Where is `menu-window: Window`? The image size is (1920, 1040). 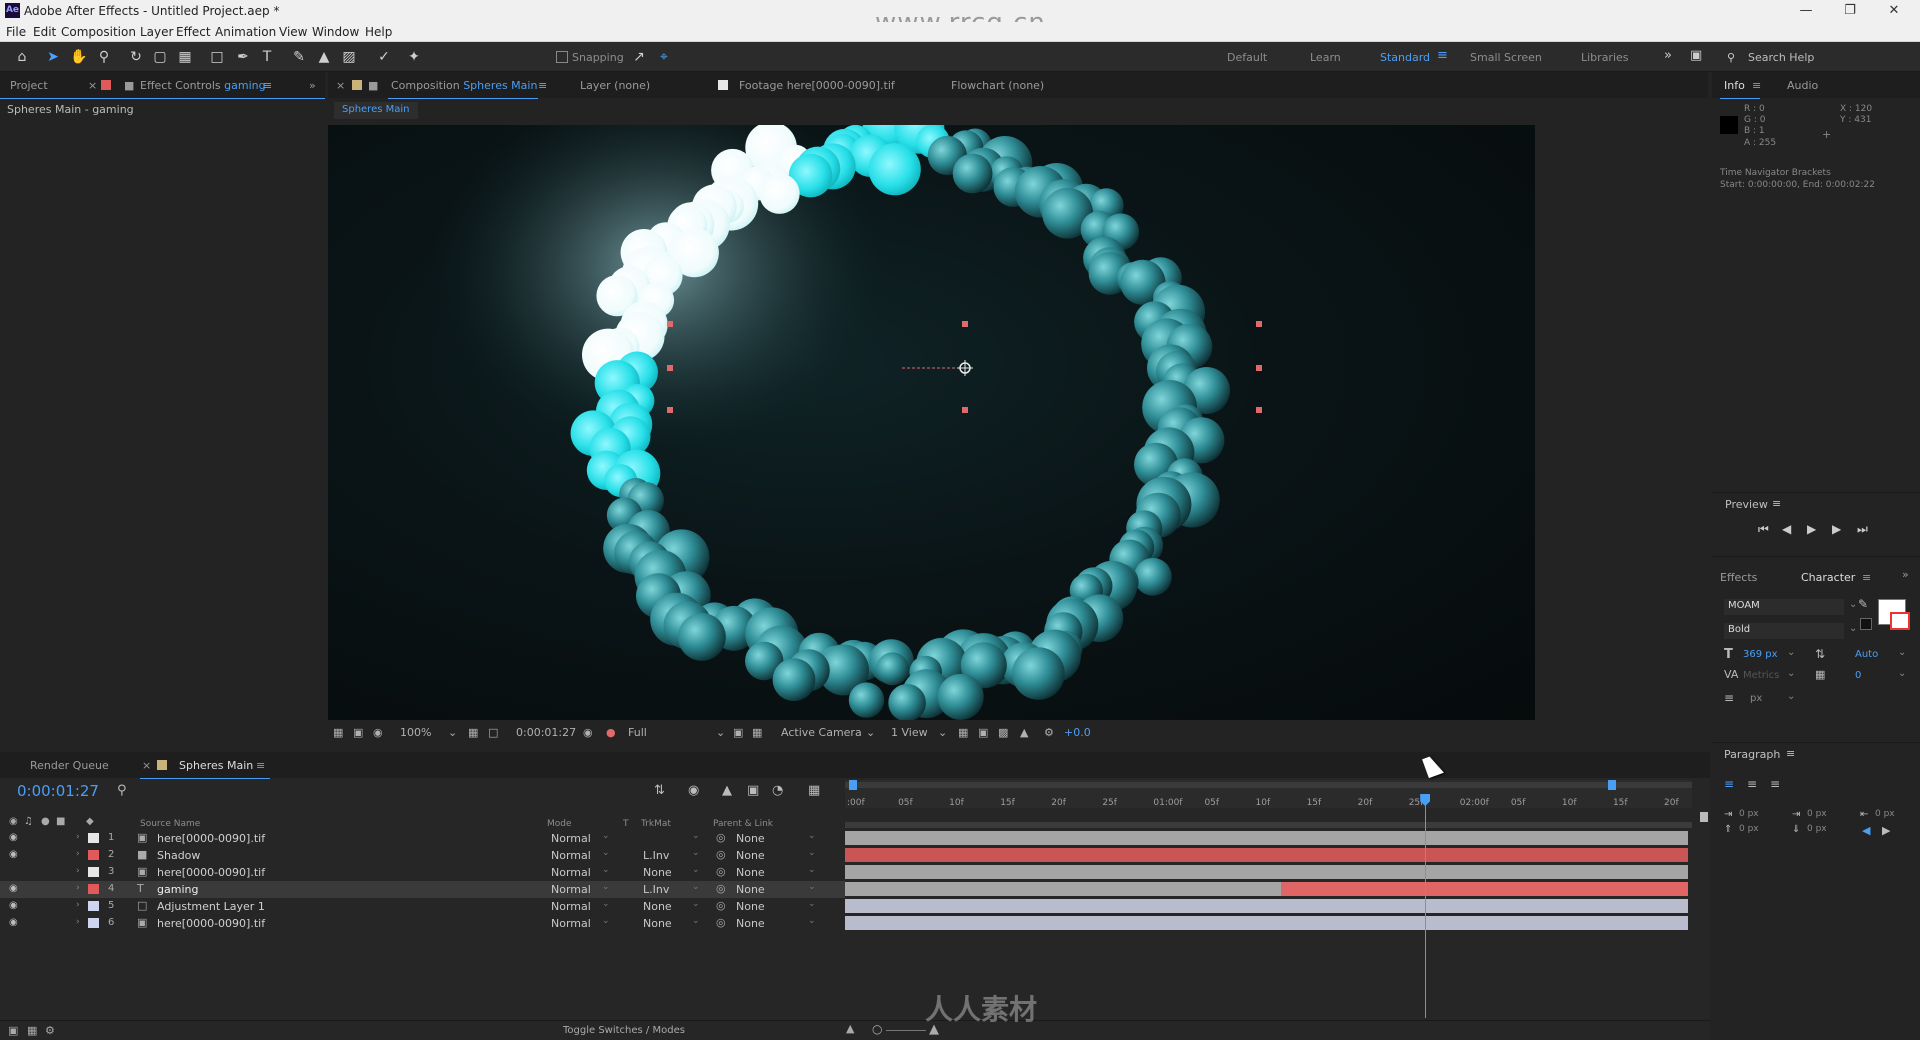
menu-window: Window is located at coordinates (335, 32).